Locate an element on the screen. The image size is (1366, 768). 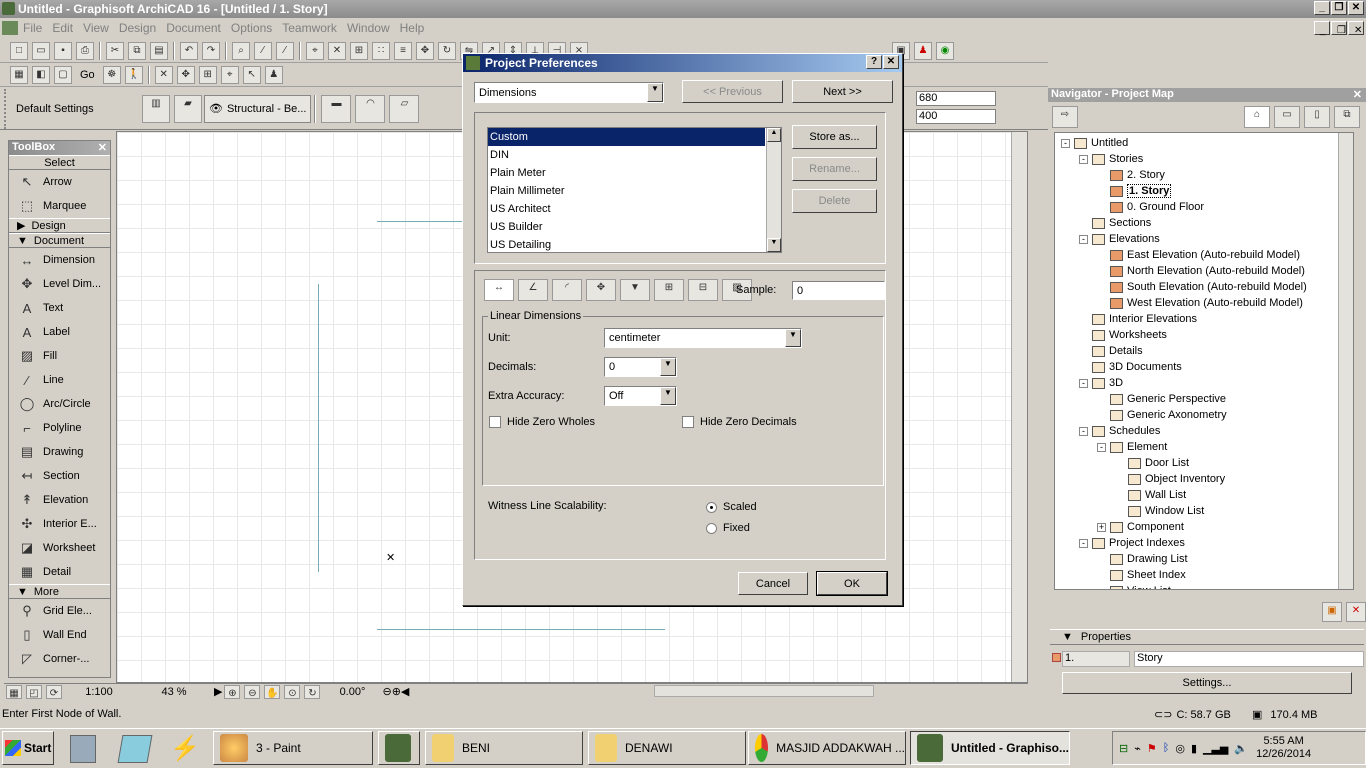
menu-document: Document is located at coordinates (193, 28).